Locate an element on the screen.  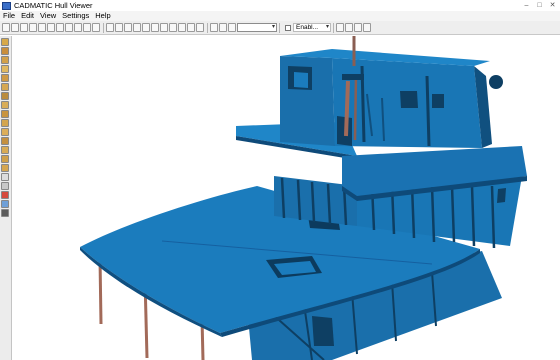
enable-checkbox is located at coordinates (288, 27).